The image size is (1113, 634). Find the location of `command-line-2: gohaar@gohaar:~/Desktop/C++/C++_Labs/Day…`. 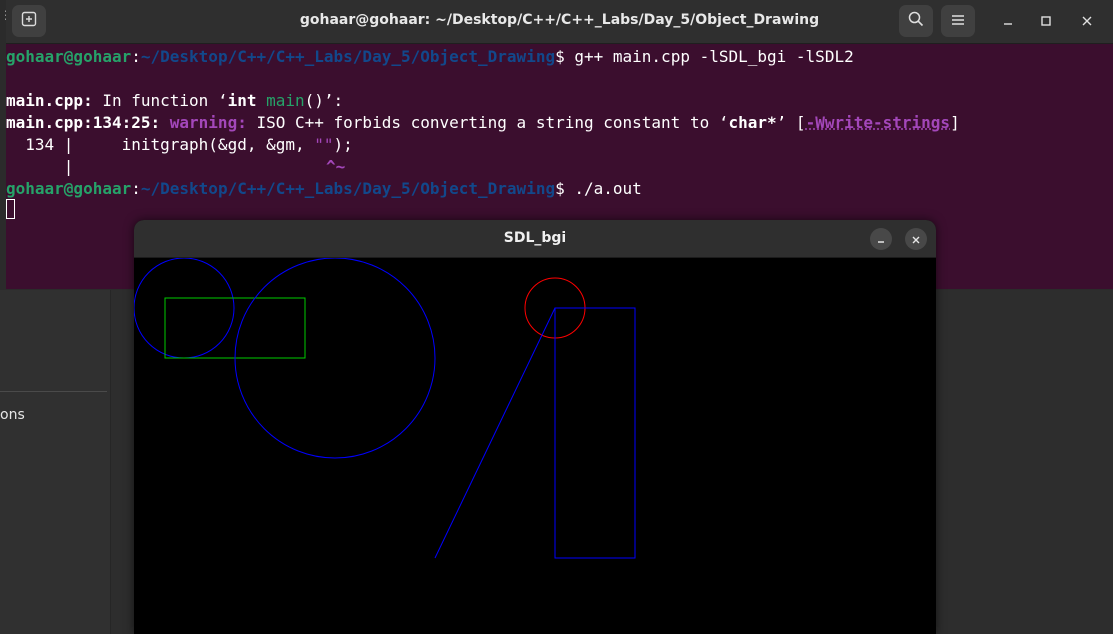

command-line-2: gohaar@gohaar:~/Desktop/C++/C++_Labs/Day… is located at coordinates (324, 188).